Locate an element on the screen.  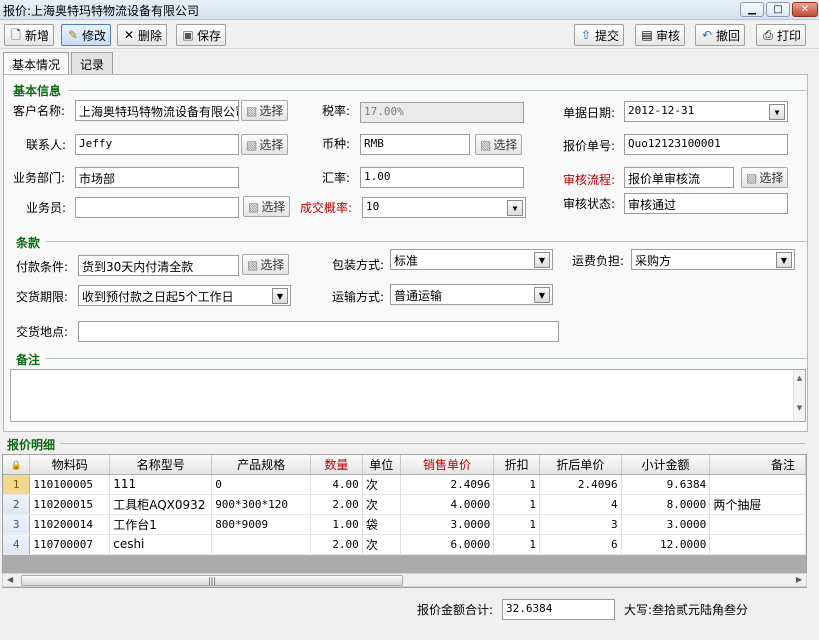
remarks-textarea: ▲ ▼ is located at coordinates (408, 395).